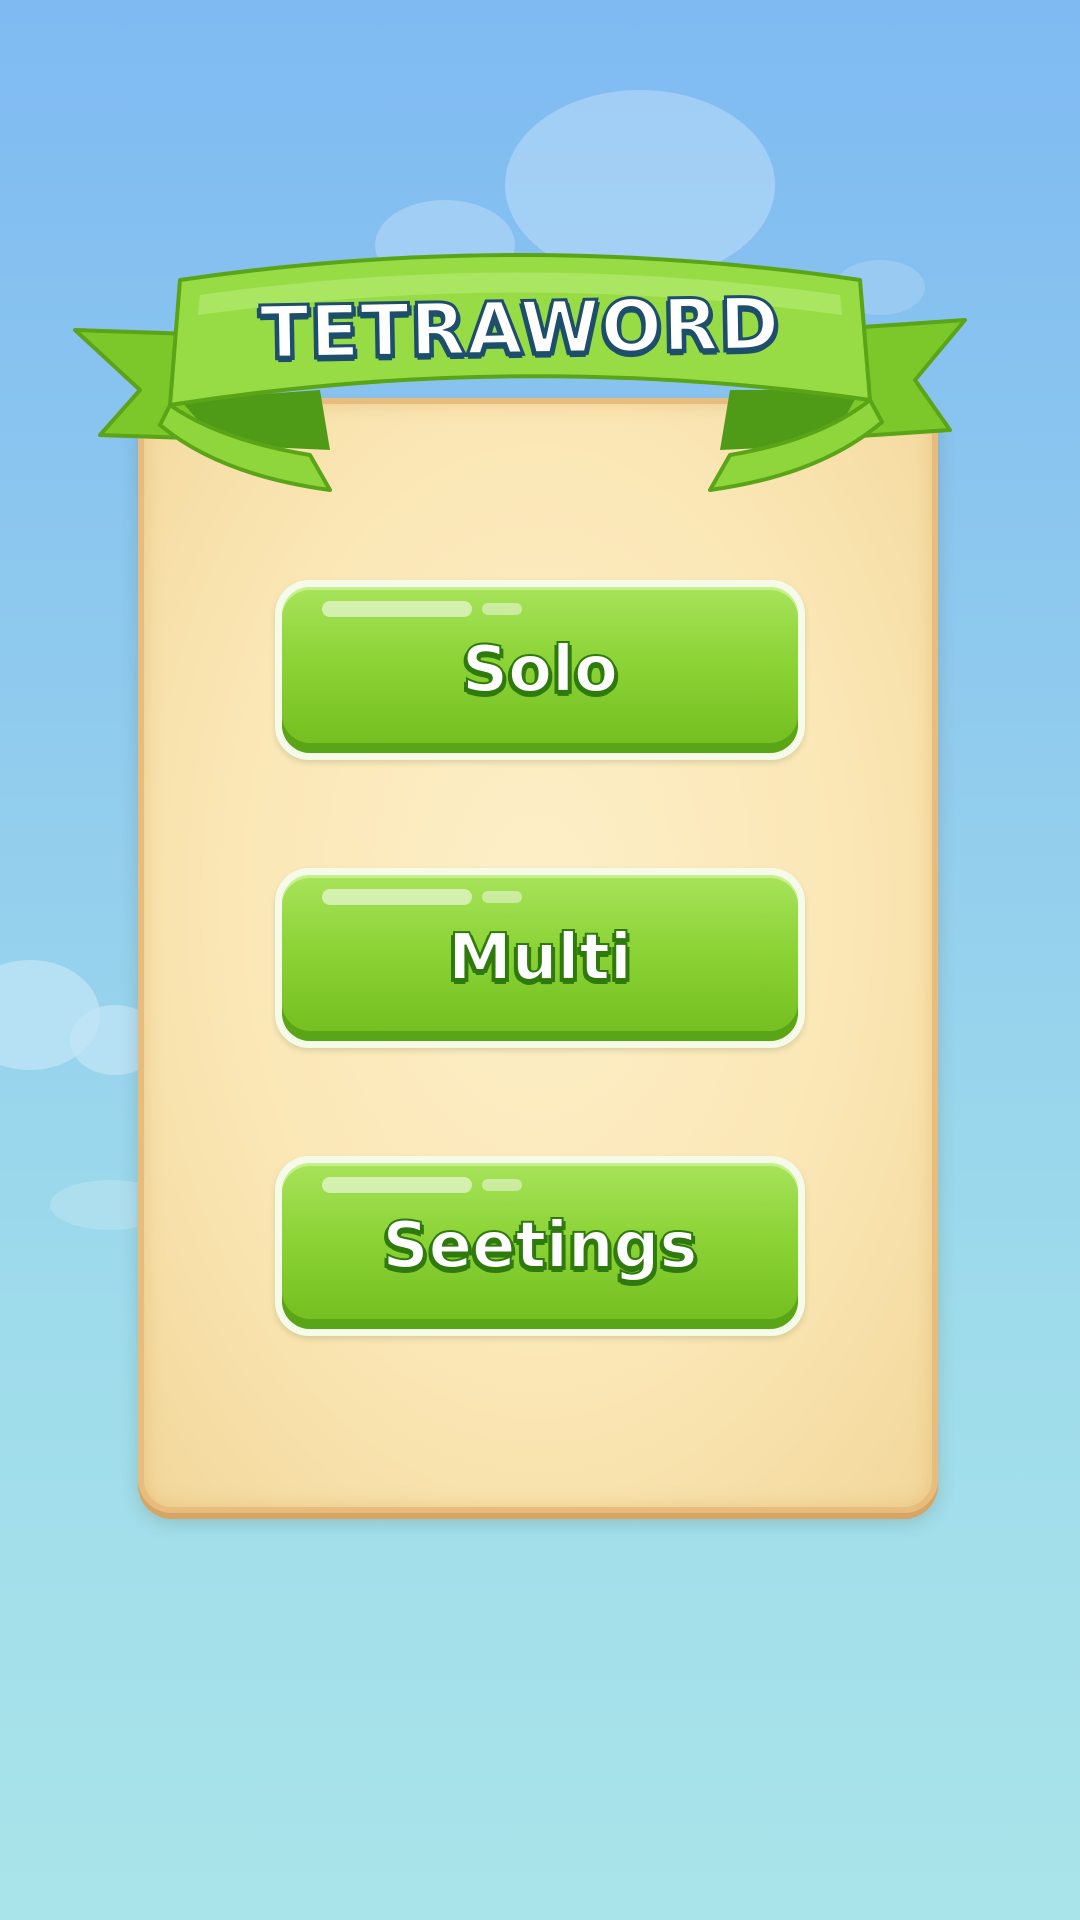 This screenshot has height=1920, width=1080. I want to click on title-ribbon-banner: TETRAWORD, so click(520, 370).